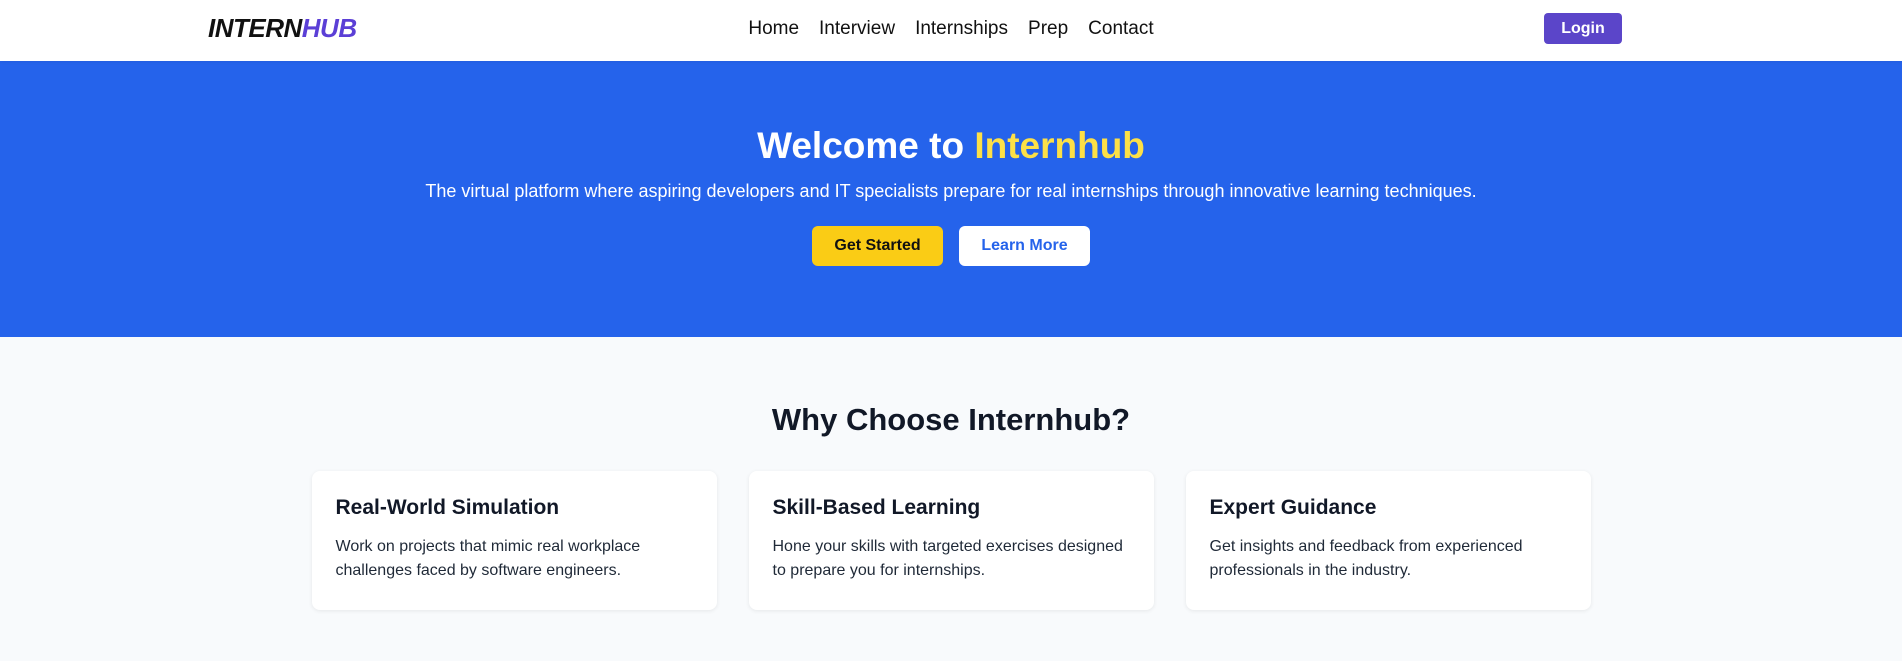 Image resolution: width=1902 pixels, height=661 pixels. Describe the element at coordinates (951, 419) in the screenshot. I see `features-title: Why Choose Internhub?` at that location.